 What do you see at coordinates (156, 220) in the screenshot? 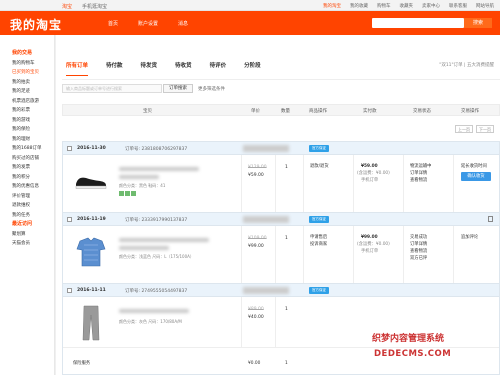
I see `order-number: 订单号: 2333917990137837` at bounding box center [156, 220].